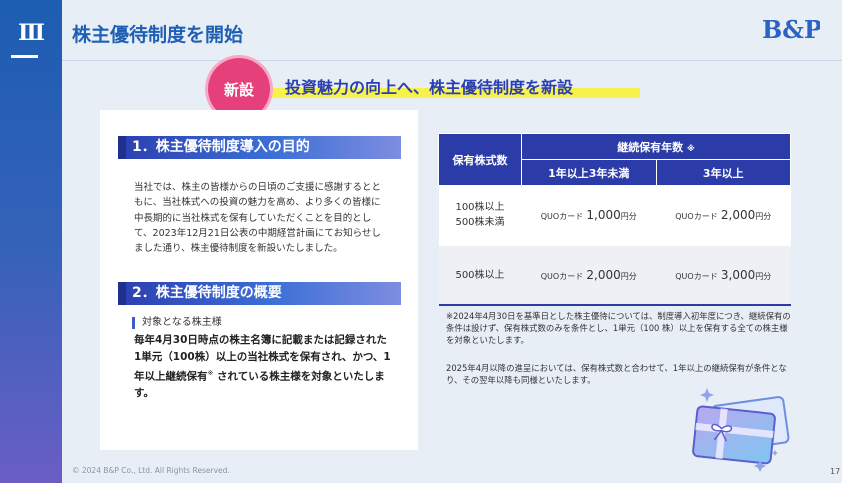  Describe the element at coordinates (738, 275) in the screenshot. I see `benefit-value: 3,000` at that location.